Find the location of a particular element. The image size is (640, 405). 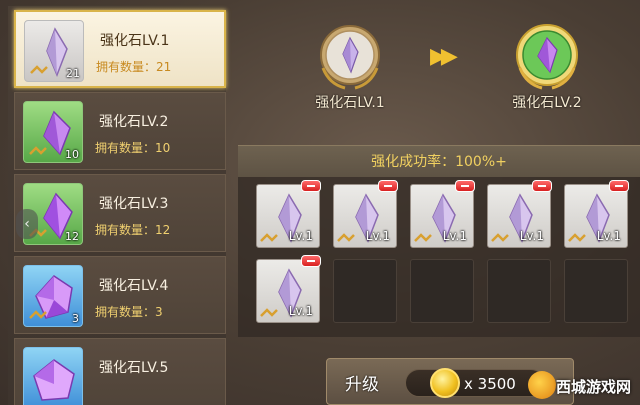

stone-quantity: 10 is located at coordinates (72, 154).